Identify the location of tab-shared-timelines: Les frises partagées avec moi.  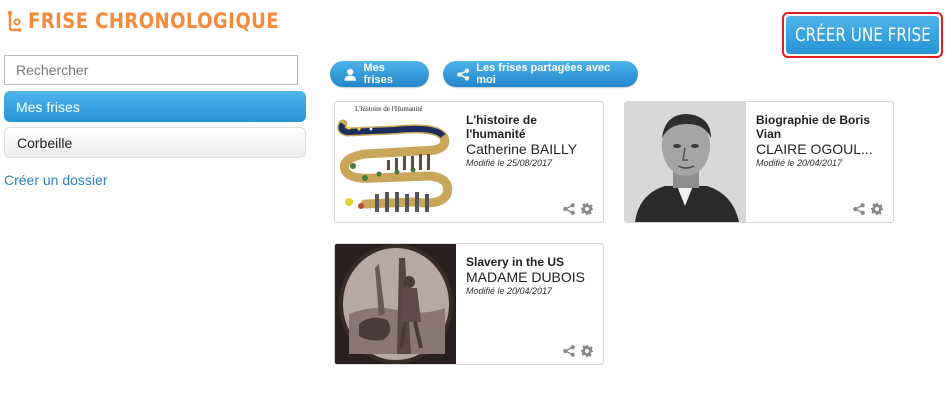
(540, 74).